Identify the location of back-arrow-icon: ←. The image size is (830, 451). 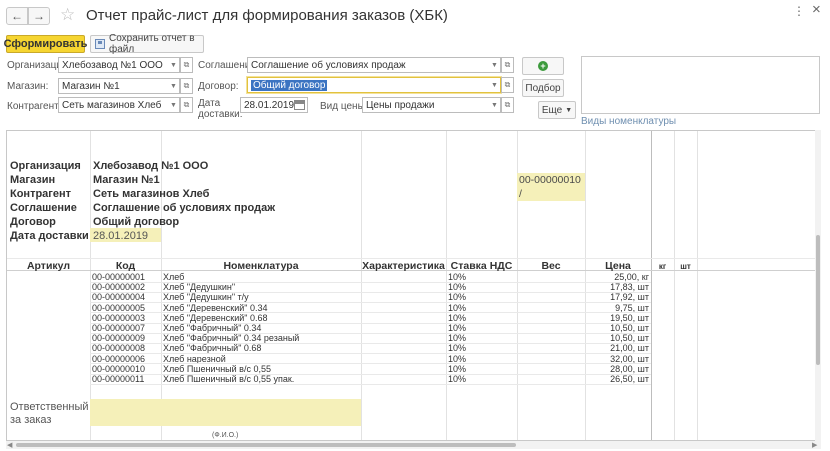
(17, 16).